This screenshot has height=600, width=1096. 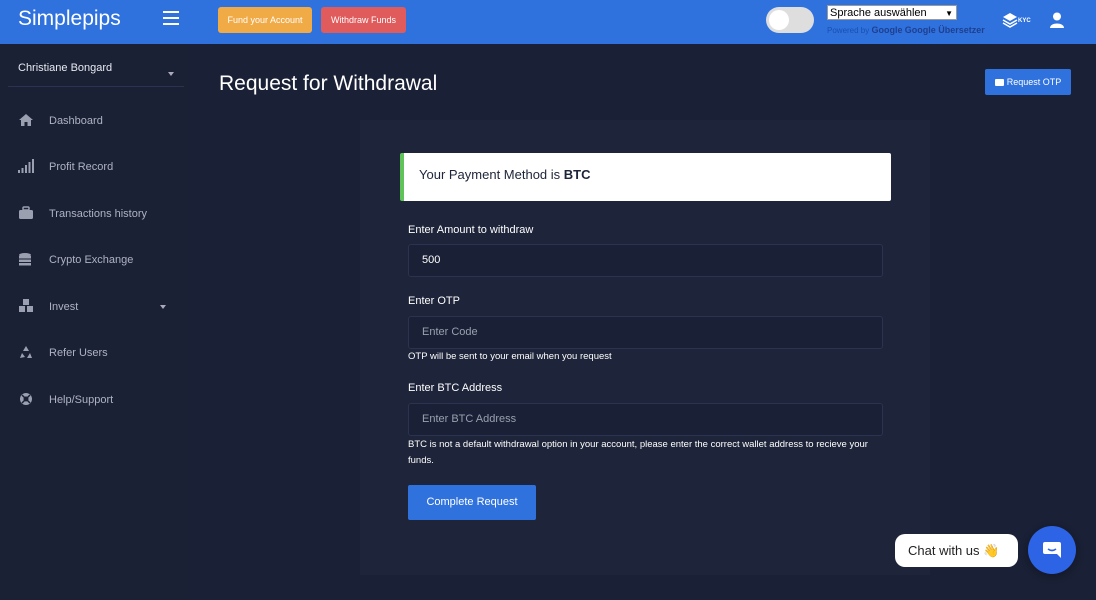 I want to click on language-select-value: Sprache auswählen, so click(x=878, y=13).